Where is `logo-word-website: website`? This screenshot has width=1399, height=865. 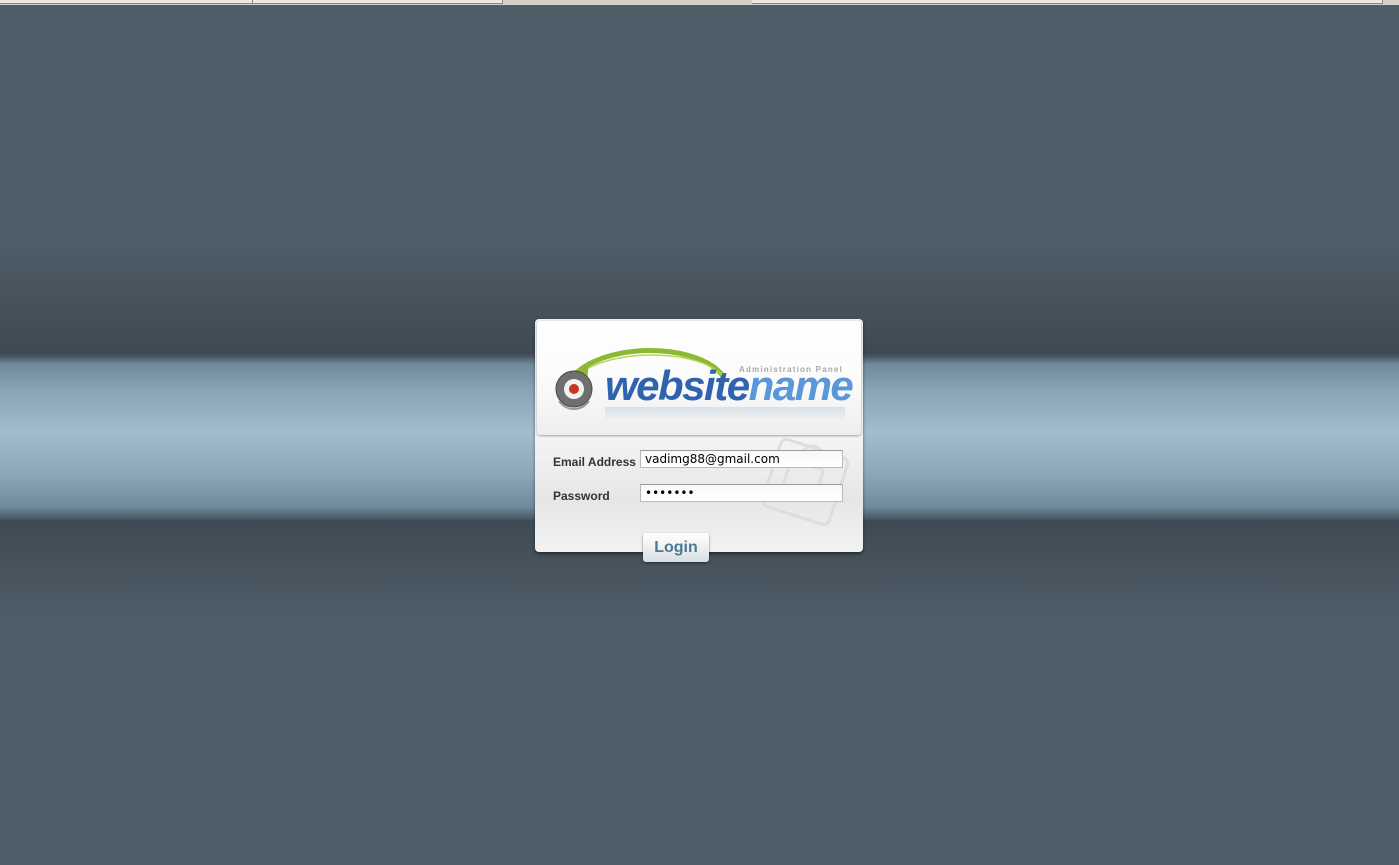
logo-word-website: website is located at coordinates (677, 385).